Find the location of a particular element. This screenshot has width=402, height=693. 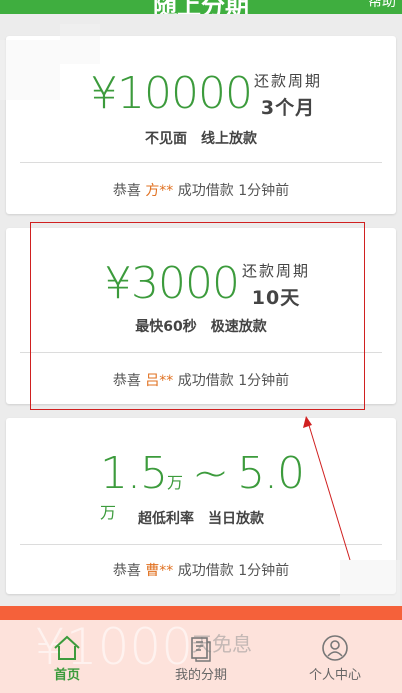

tab-personal-center: 个人中心 is located at coordinates (335, 660).